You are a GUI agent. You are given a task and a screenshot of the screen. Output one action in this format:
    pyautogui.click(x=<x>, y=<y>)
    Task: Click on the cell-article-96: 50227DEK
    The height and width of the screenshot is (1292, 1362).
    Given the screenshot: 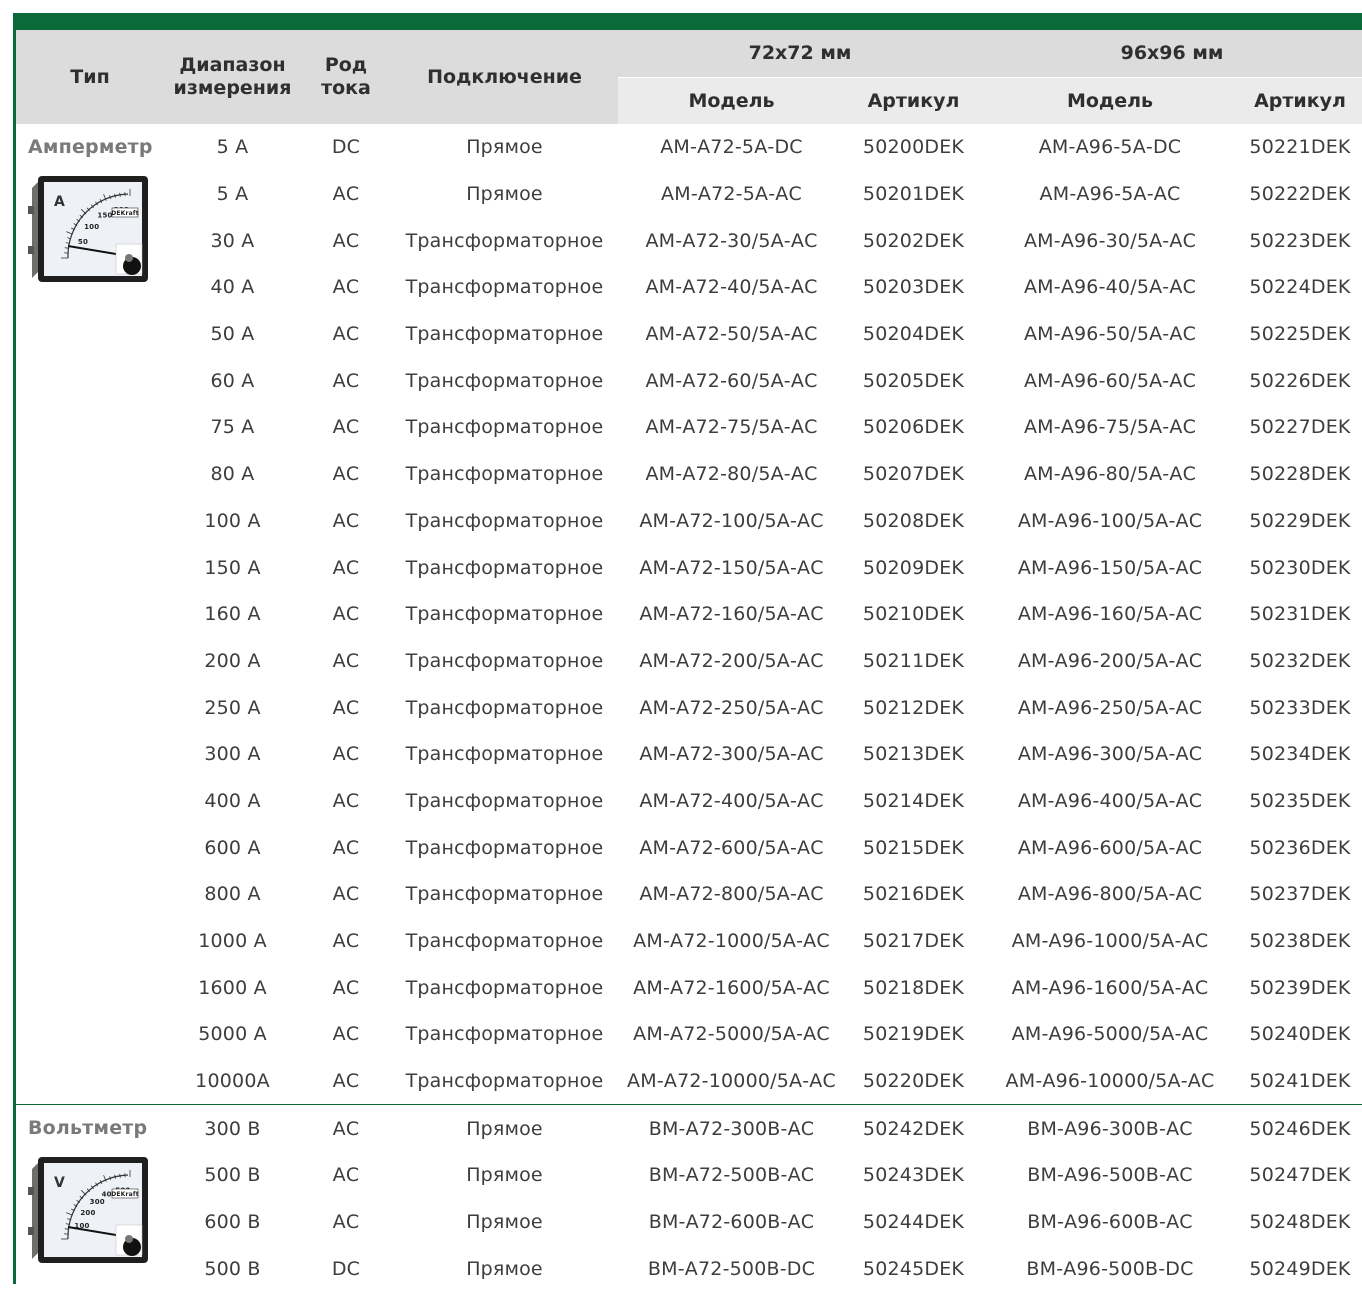 What is the action you would take?
    pyautogui.click(x=1300, y=427)
    